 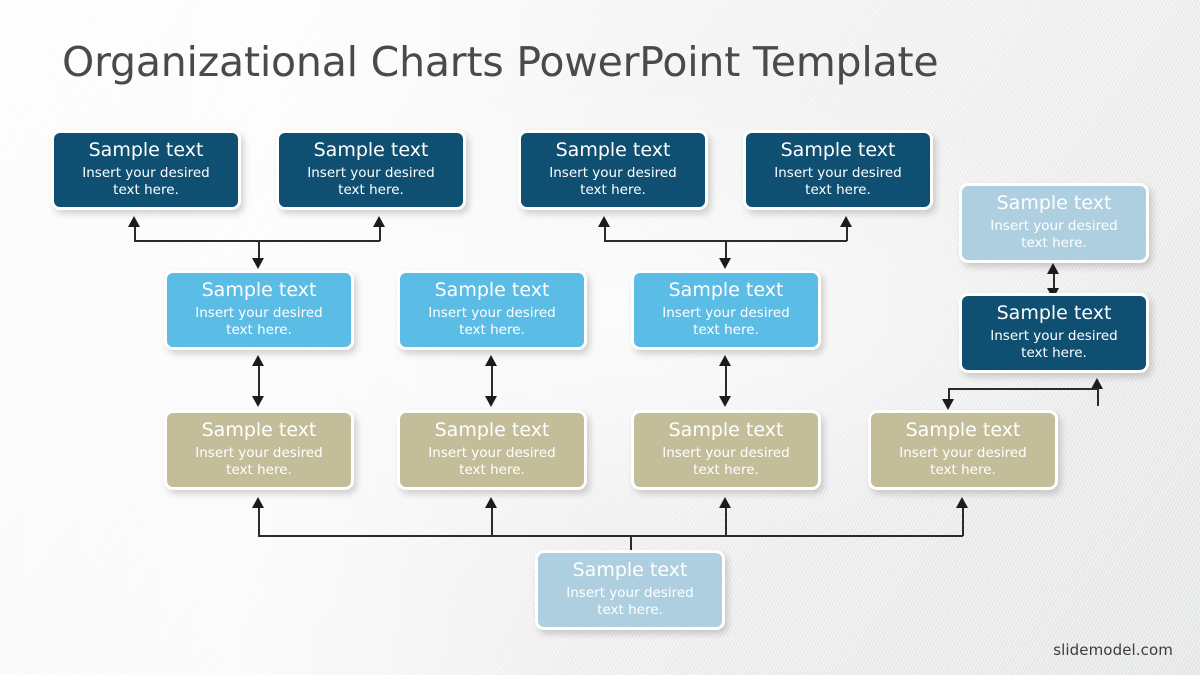 I want to click on arrowhead-blue2-tan2-up, so click(x=491, y=360).